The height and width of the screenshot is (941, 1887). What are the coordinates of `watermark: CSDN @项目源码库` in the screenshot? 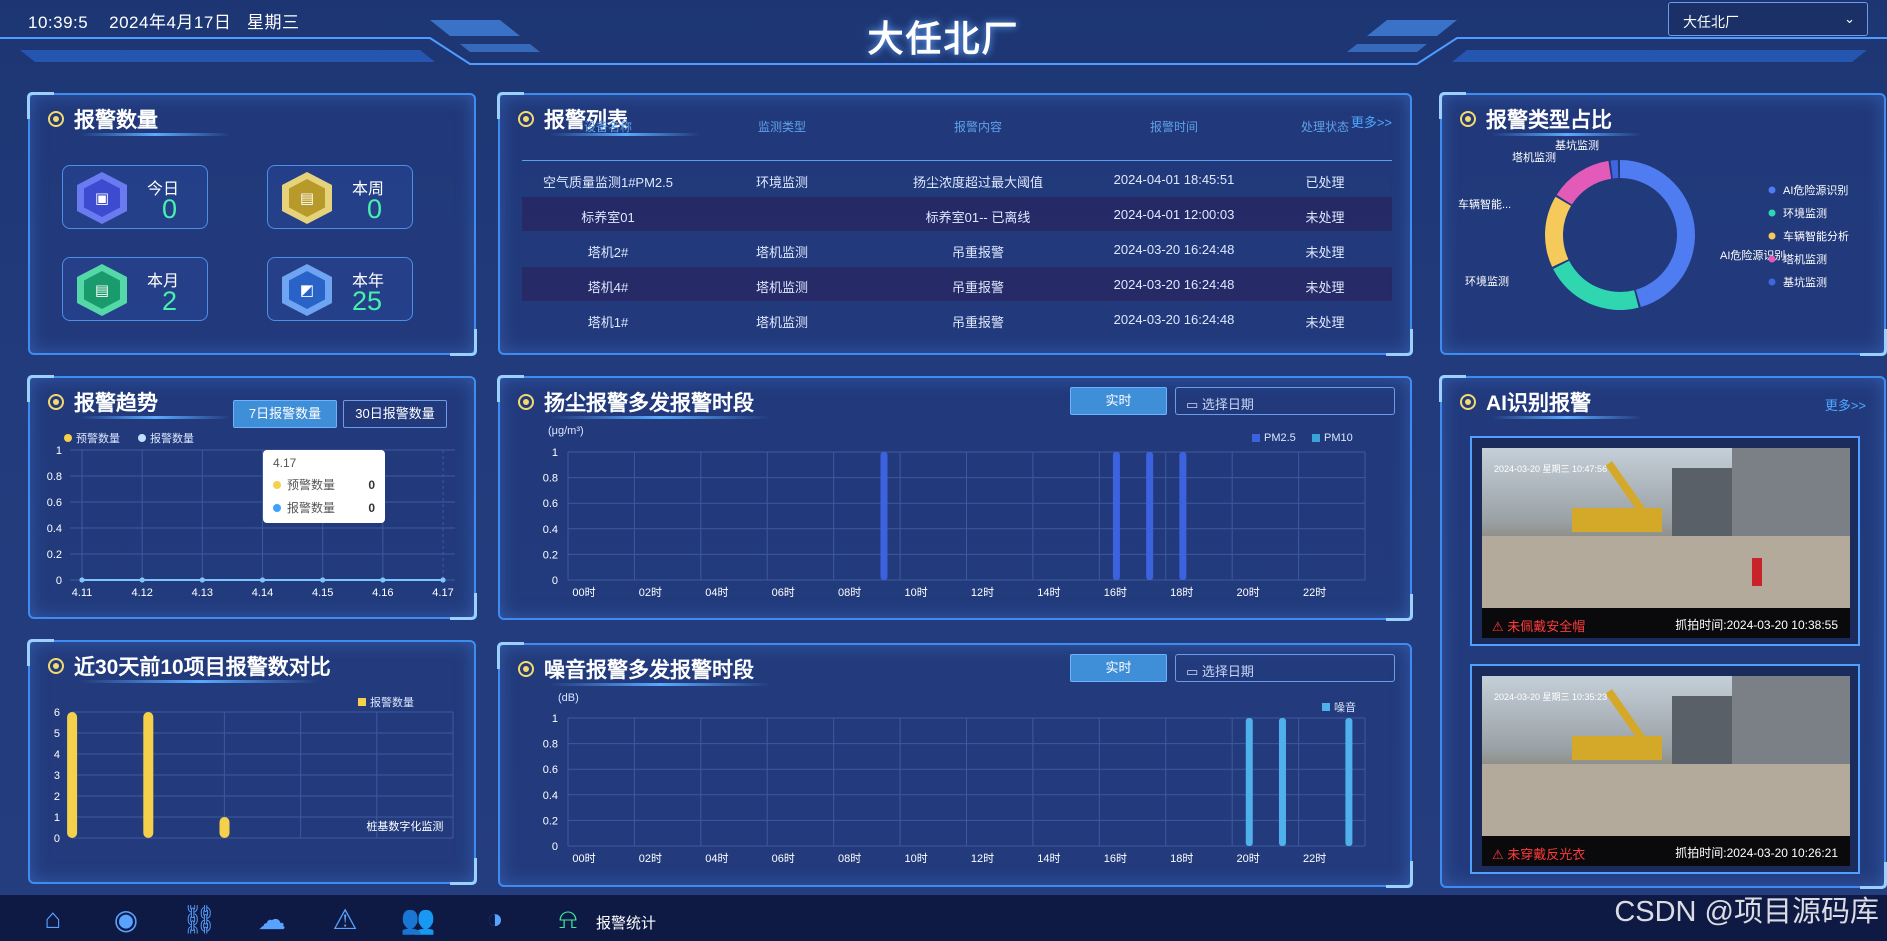 It's located at (1746, 912).